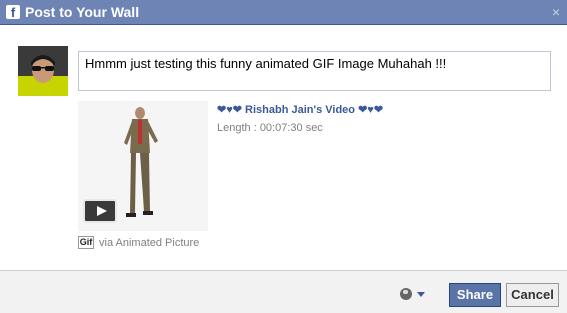  Describe the element at coordinates (283, 12) in the screenshot. I see `dialog-titlebar: f Post to Your Wall ×` at that location.